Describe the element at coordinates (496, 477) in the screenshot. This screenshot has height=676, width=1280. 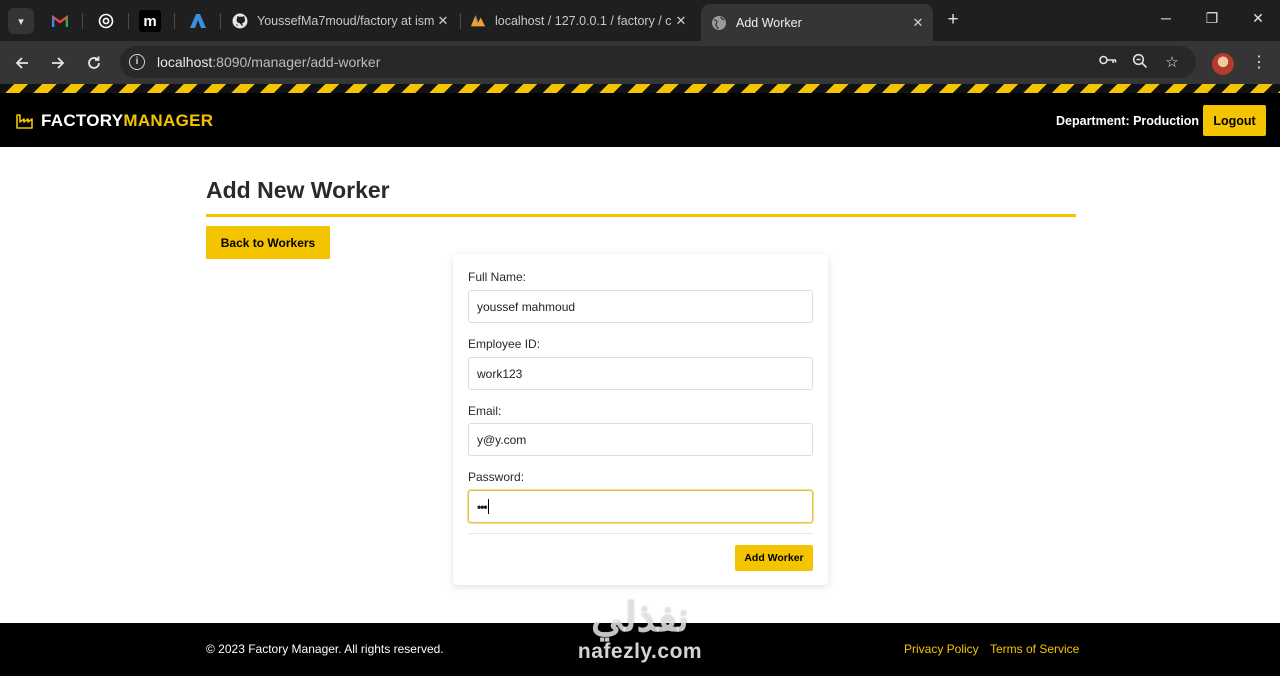
I see `password-label: Password:` at that location.